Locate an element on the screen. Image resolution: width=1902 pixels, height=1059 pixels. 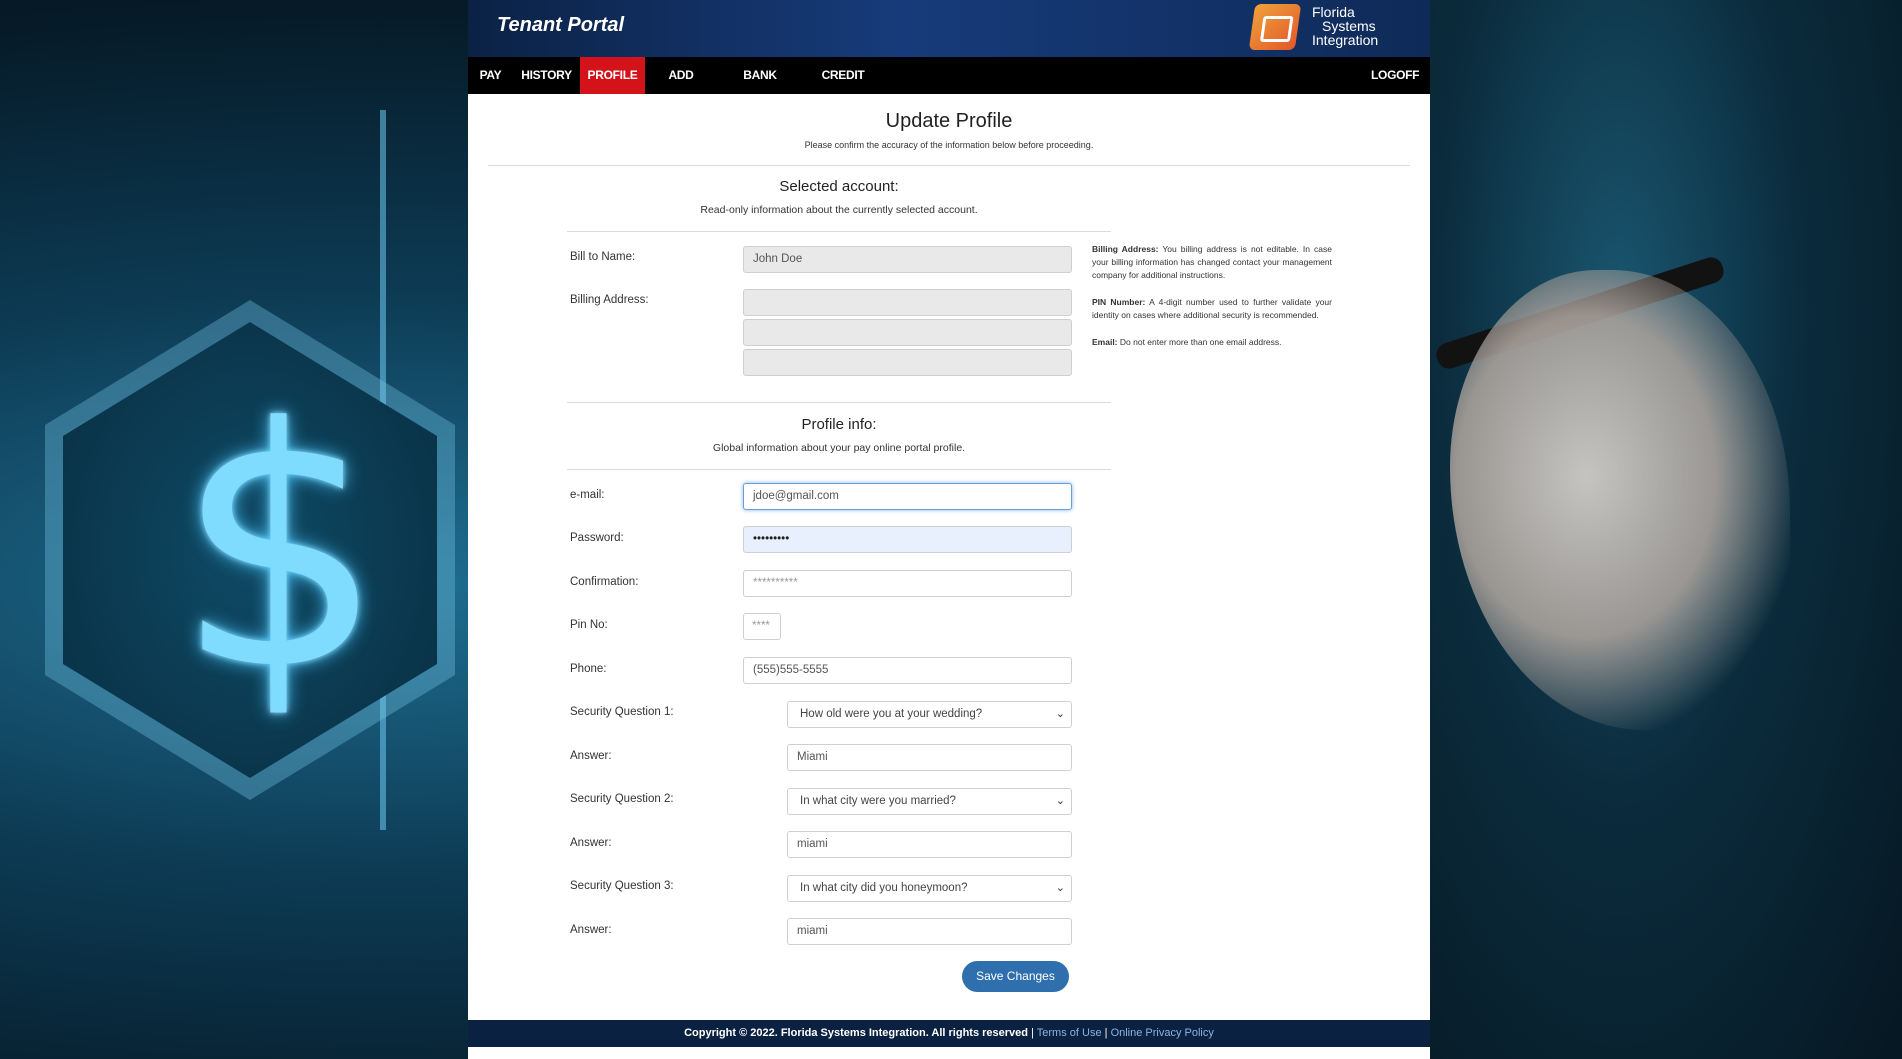
logo-text: Florida Systems Integration is located at coordinates (1345, 26).